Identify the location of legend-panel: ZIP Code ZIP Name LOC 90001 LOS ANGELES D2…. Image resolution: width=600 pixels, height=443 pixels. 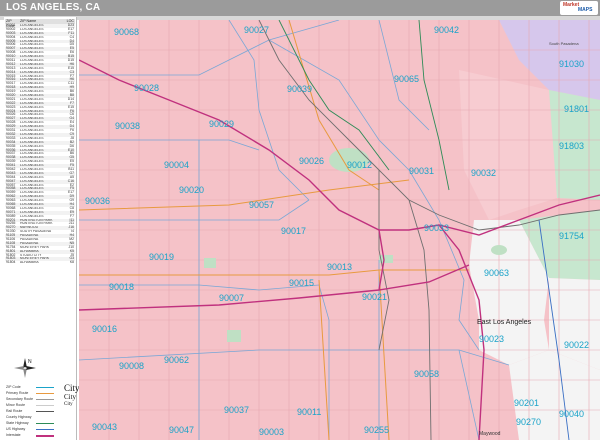
(42, 230).